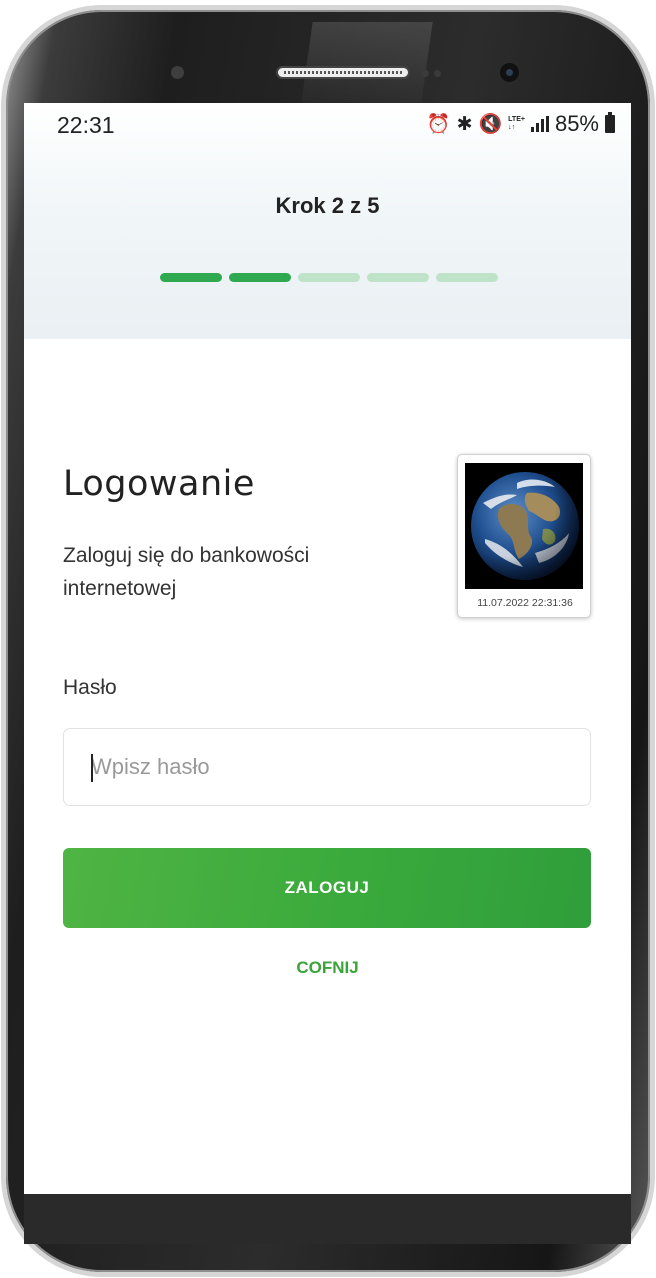 This screenshot has height=1278, width=656. What do you see at coordinates (343, 72) in the screenshot?
I see `earpiece-speaker` at bounding box center [343, 72].